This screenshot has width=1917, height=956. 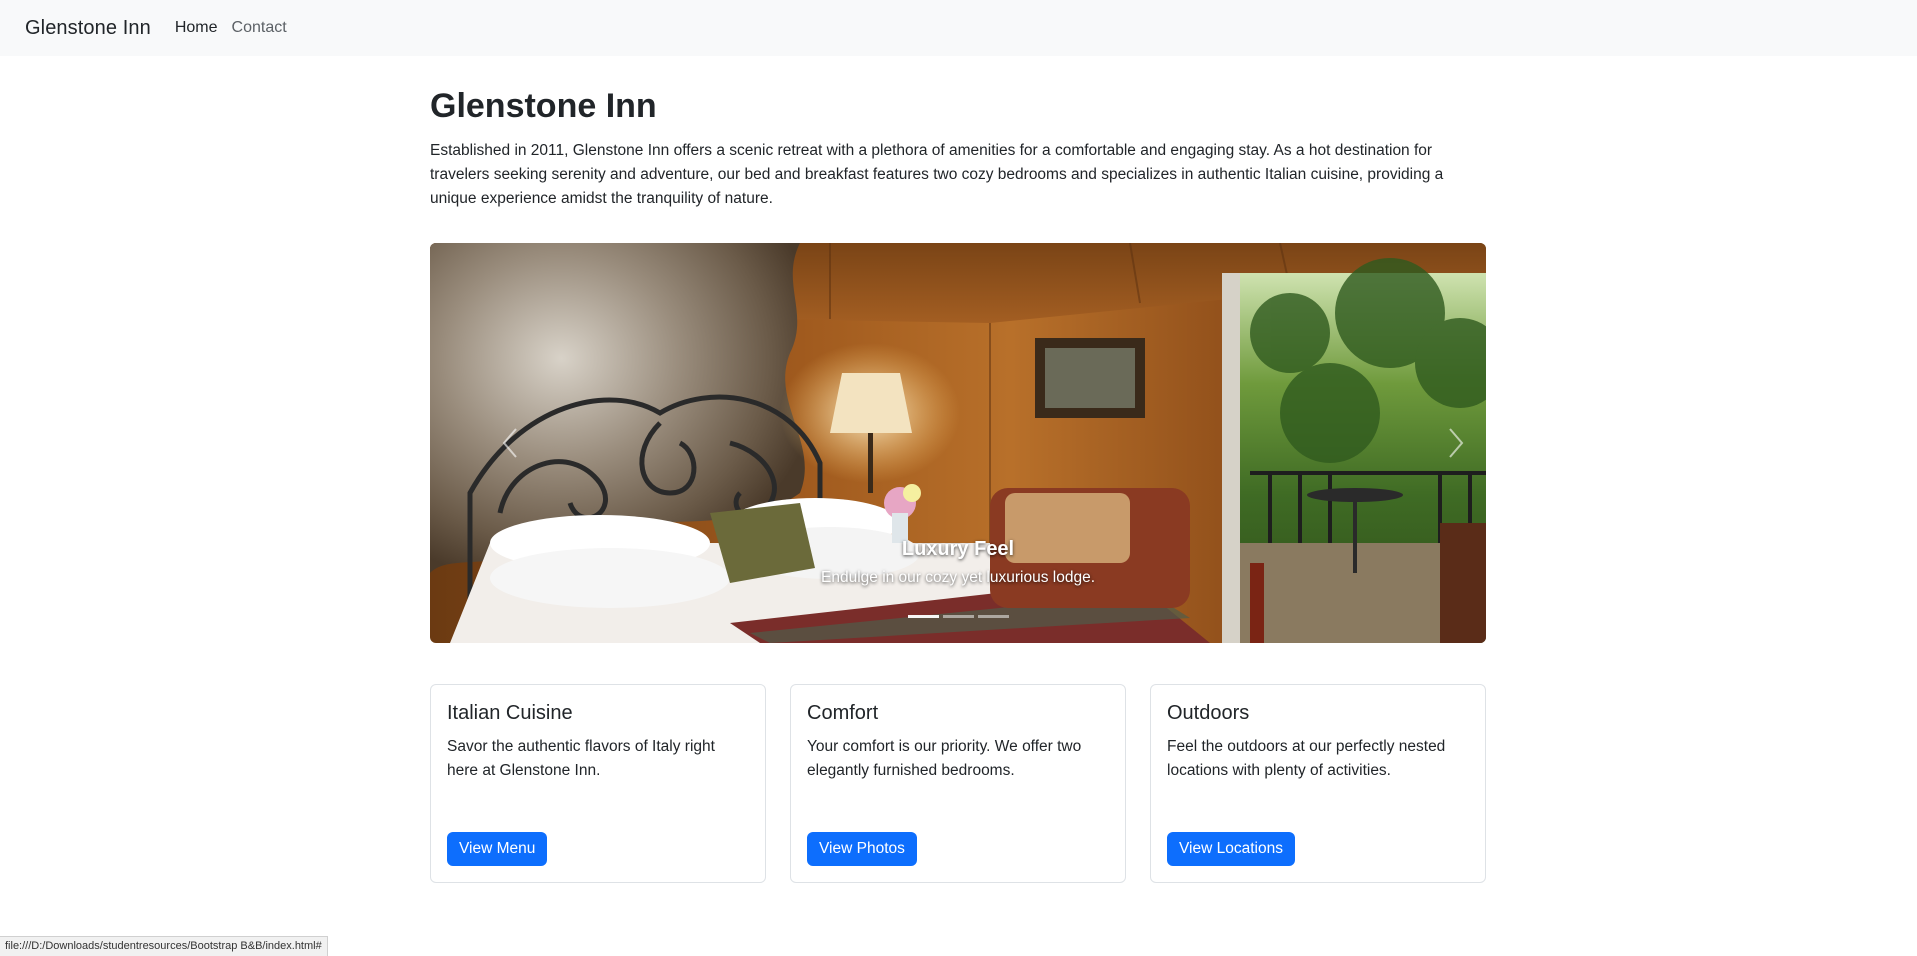 I want to click on card-title: Italian Cuisine, so click(x=510, y=713).